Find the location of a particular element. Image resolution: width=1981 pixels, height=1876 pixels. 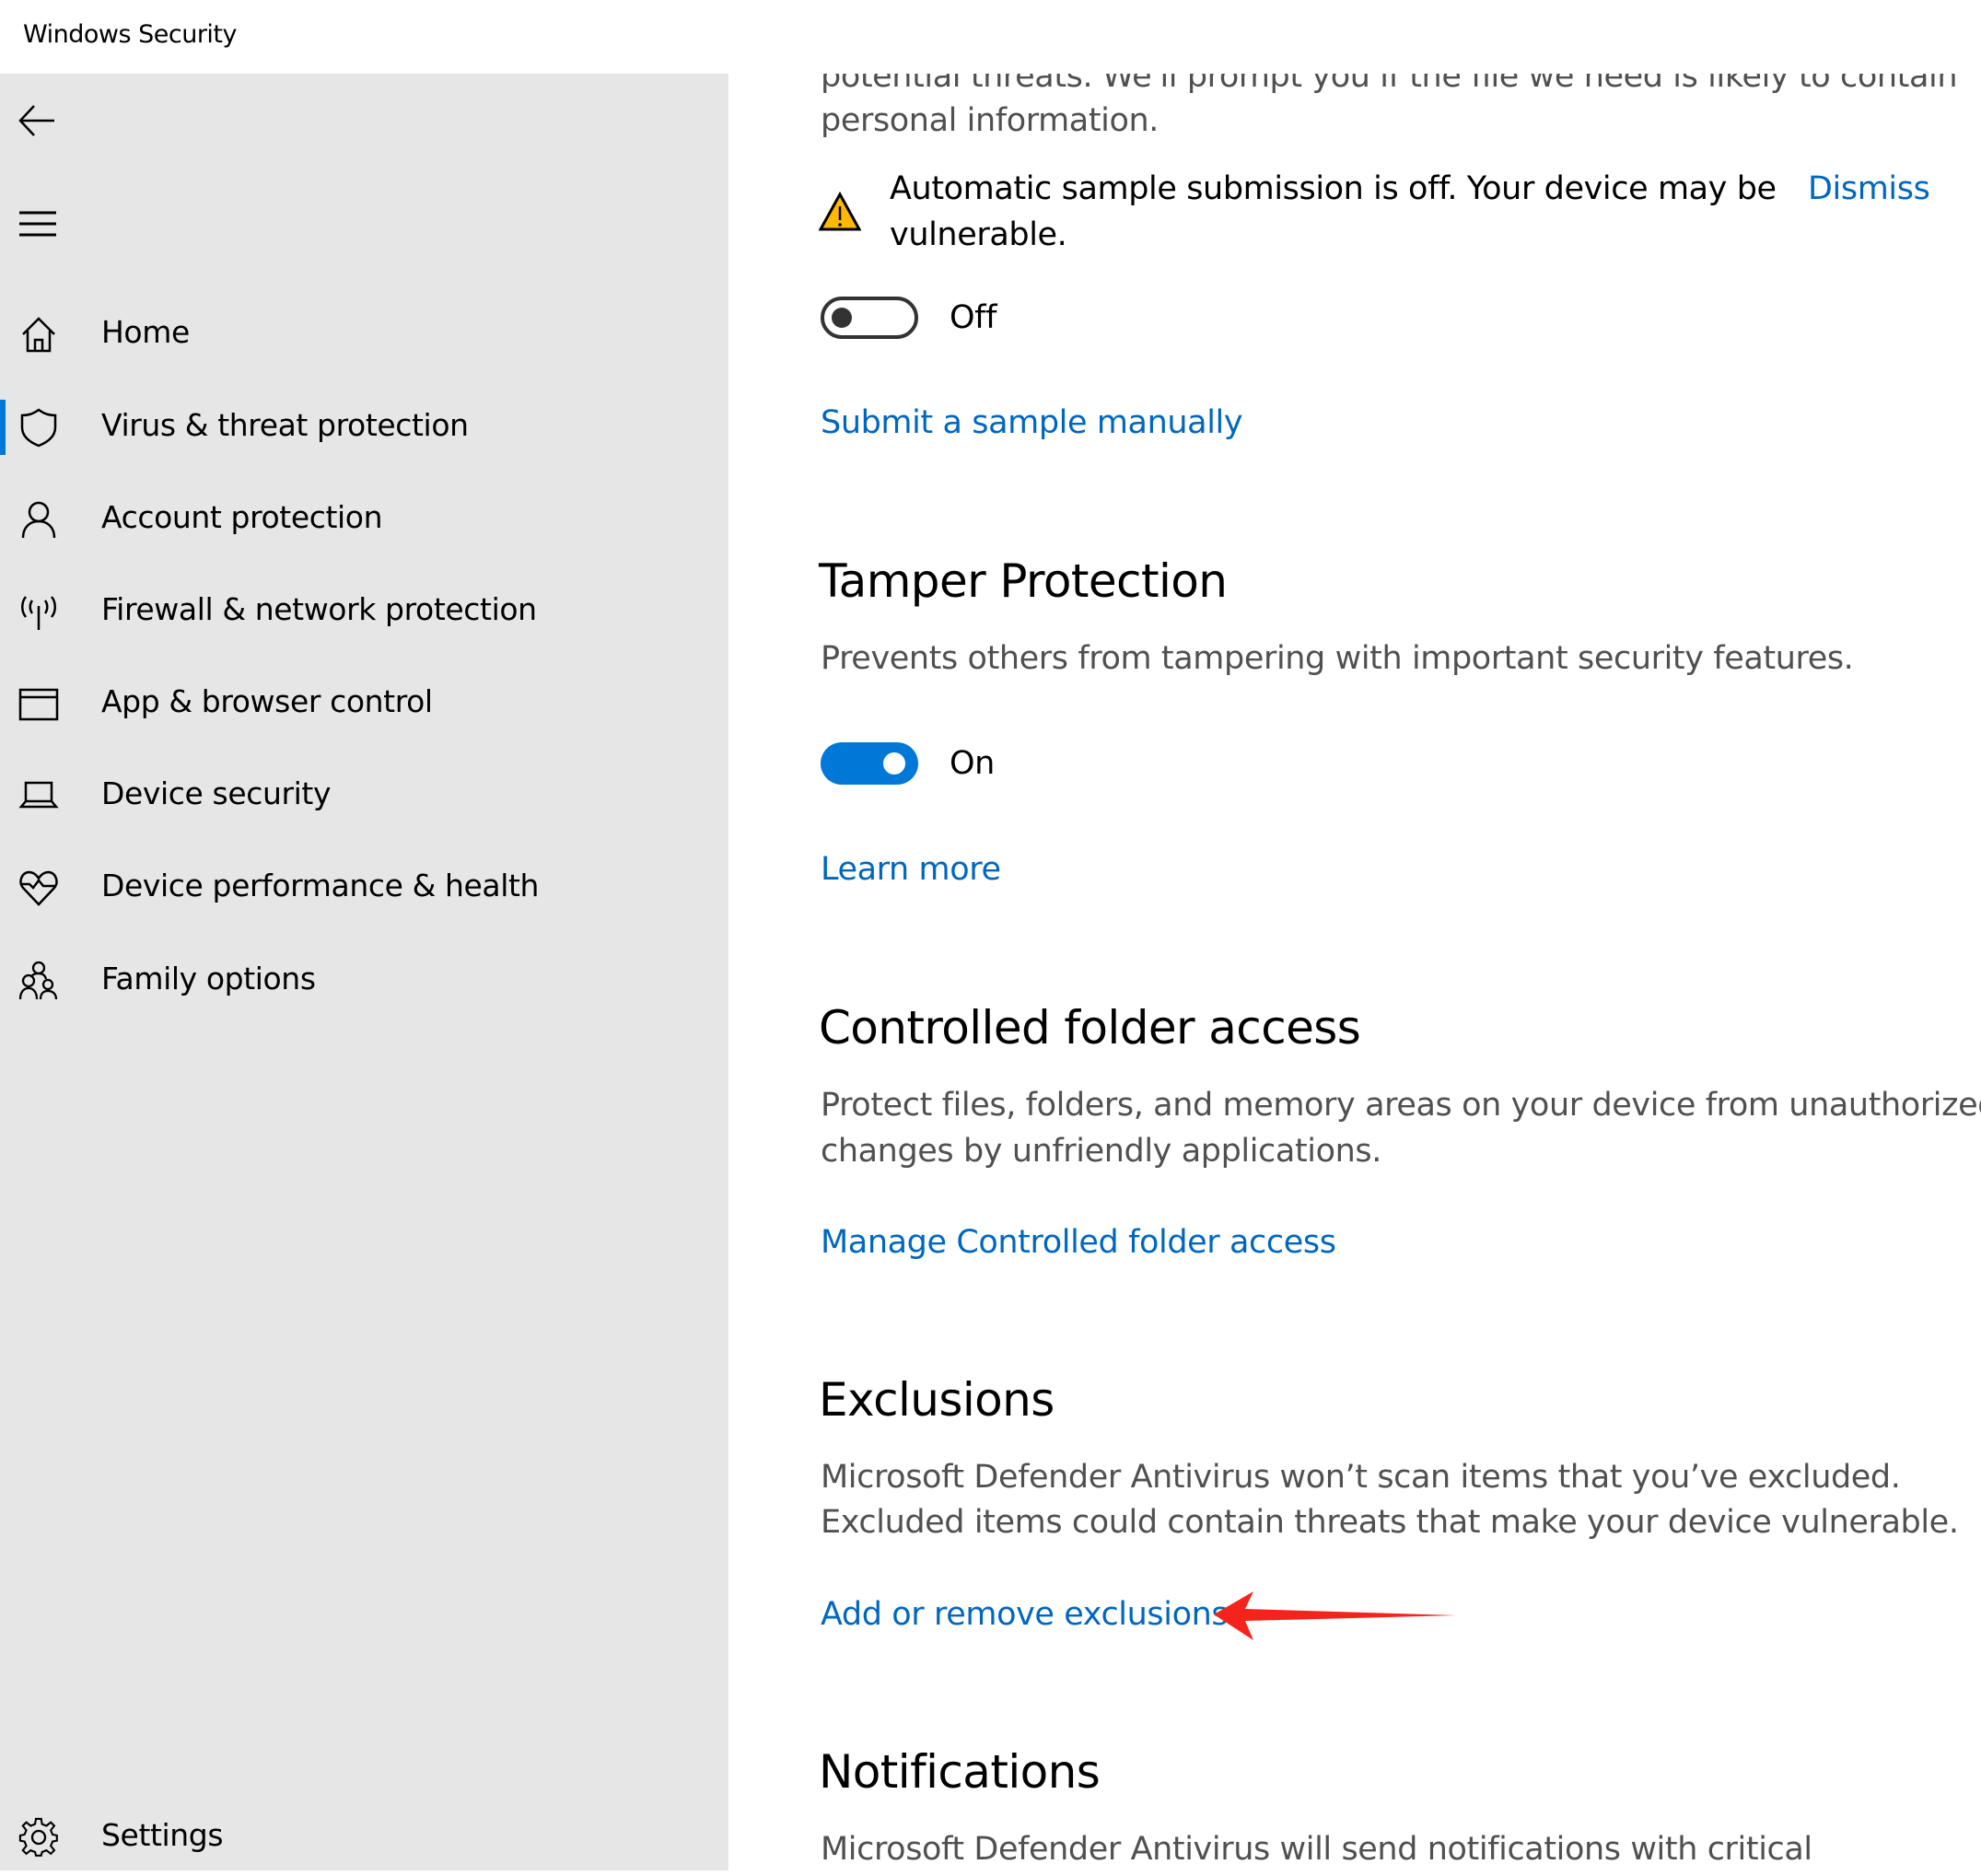

toggle-state-label: On is located at coordinates (972, 763).